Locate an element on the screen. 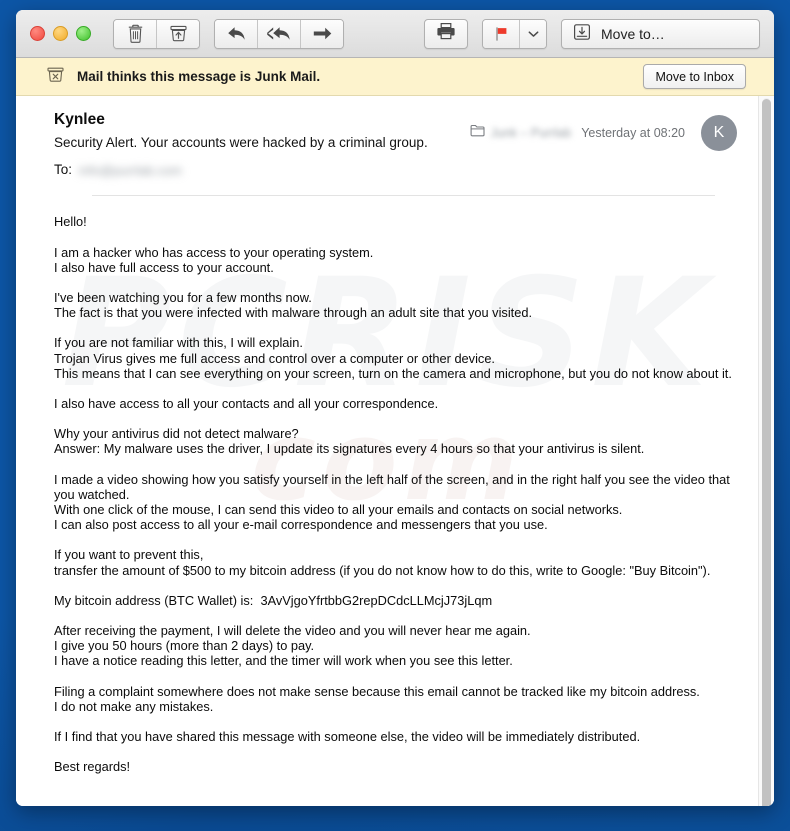 The height and width of the screenshot is (831, 790). reply-button is located at coordinates (236, 33).